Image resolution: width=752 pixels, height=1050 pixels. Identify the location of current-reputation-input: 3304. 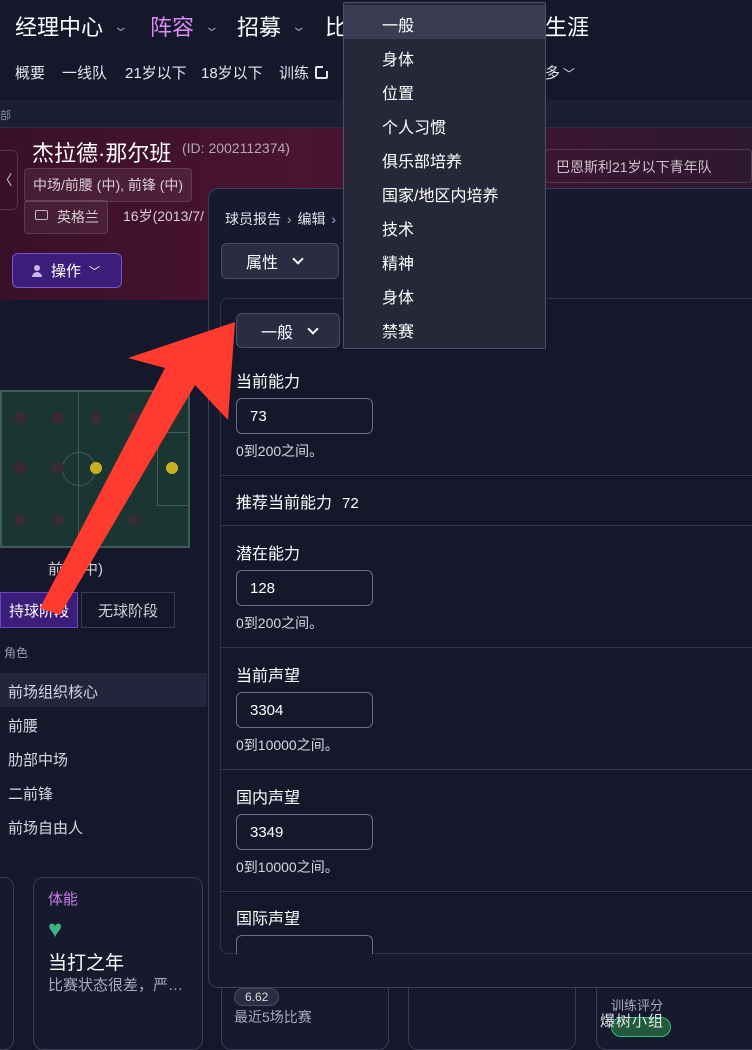
(304, 710).